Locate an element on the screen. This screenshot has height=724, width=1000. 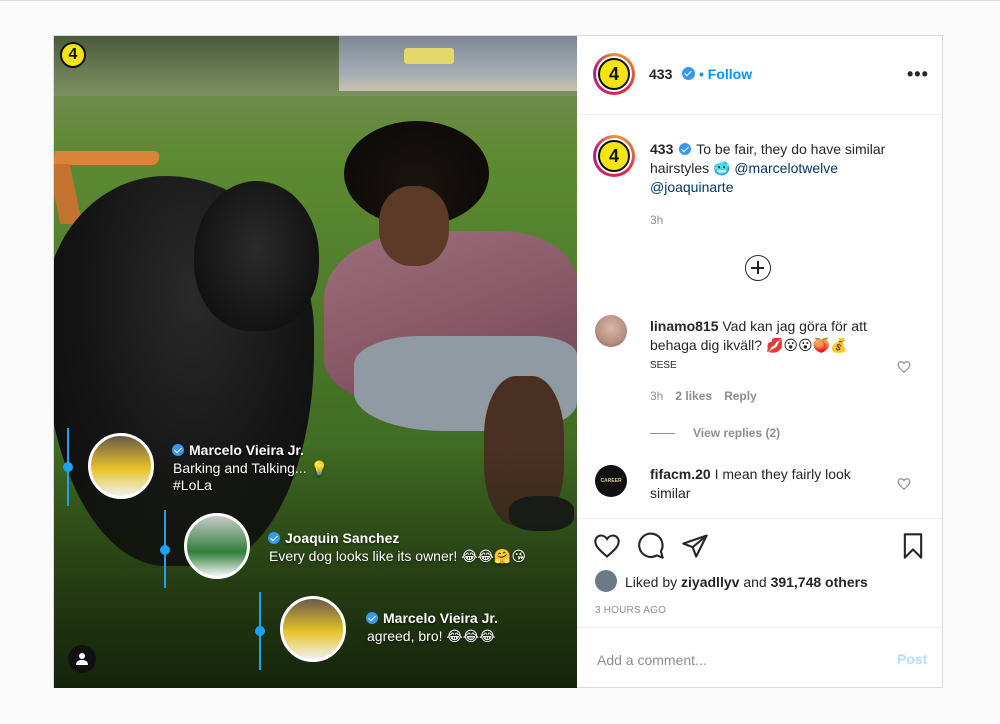
mention-link: @marcelotwelve is located at coordinates (786, 168).